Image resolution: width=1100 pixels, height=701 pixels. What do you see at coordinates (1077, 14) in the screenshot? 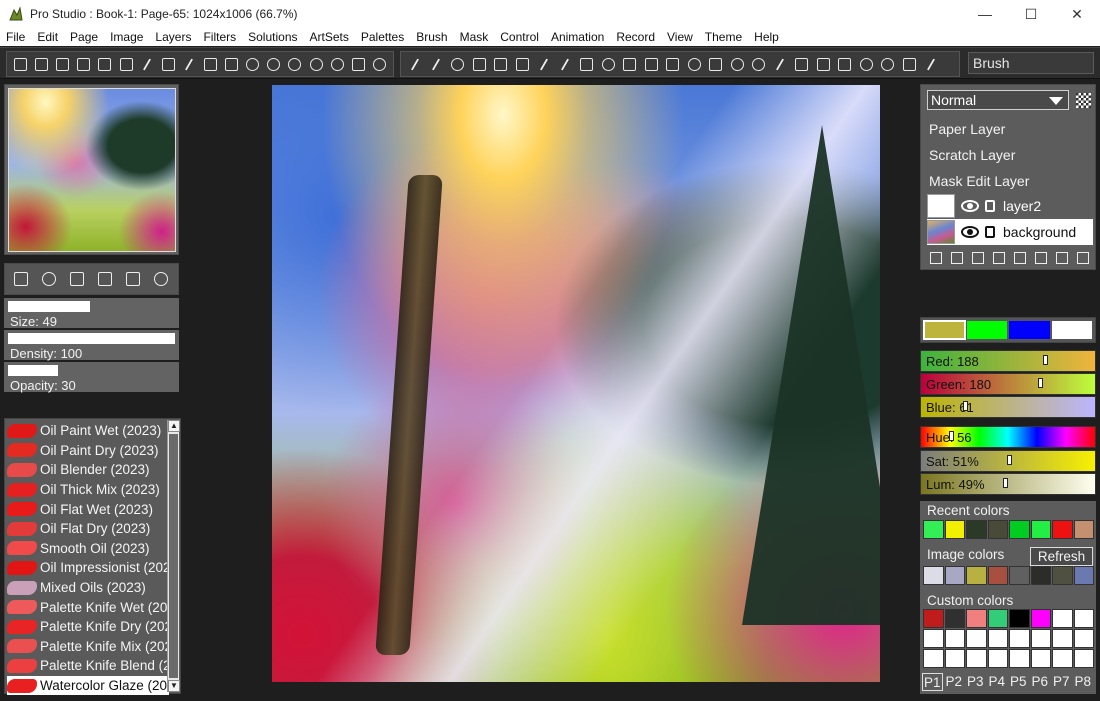
I see `close-button: ✕` at bounding box center [1077, 14].